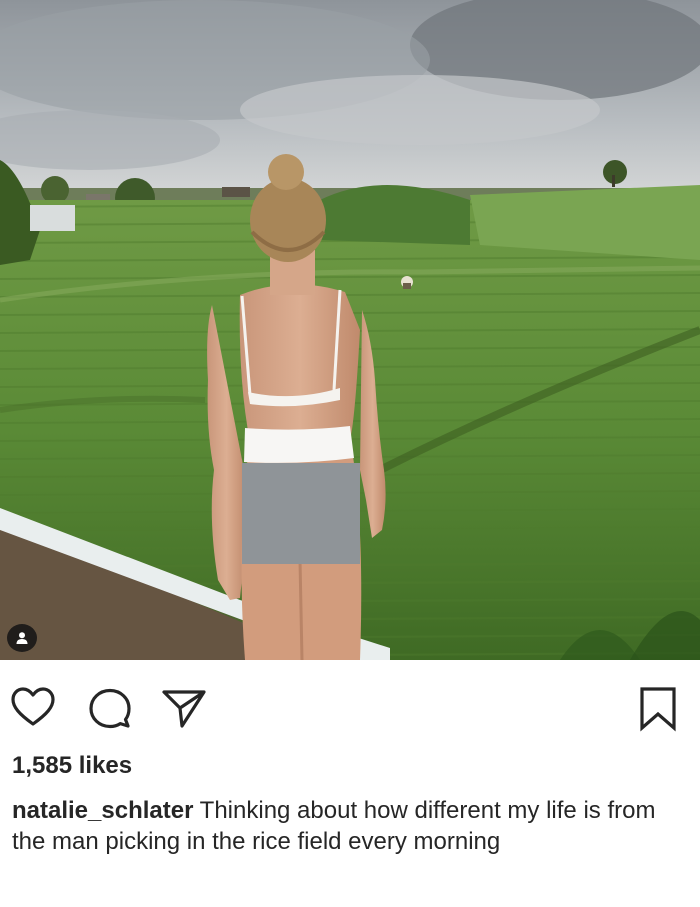 Image resolution: width=700 pixels, height=907 pixels. I want to click on heart-icon, so click(33, 708).